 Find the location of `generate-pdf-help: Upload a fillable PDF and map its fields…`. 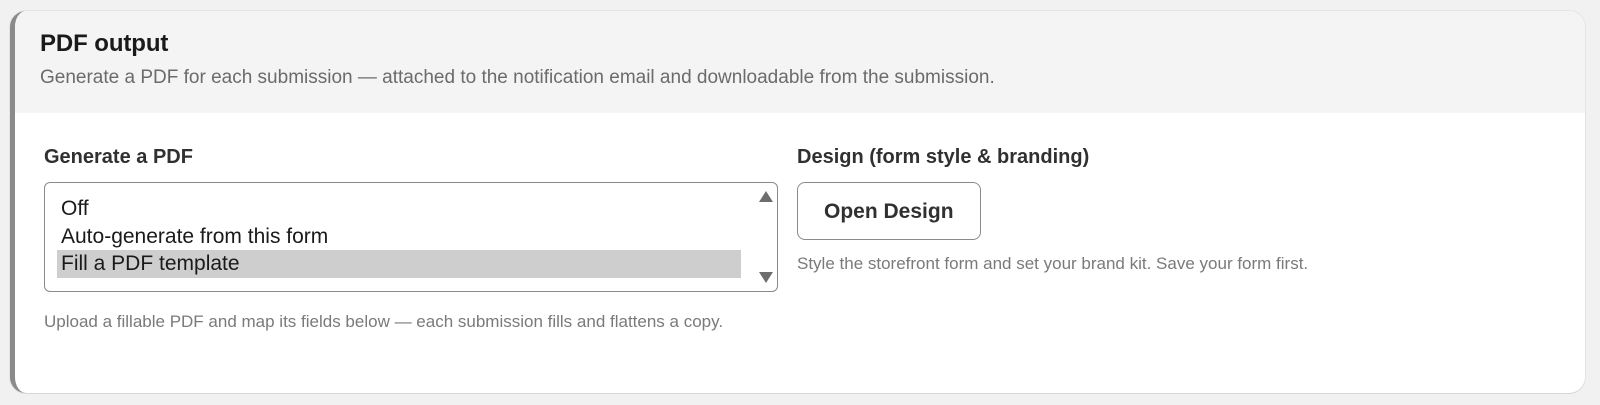

generate-pdf-help: Upload a fillable PDF and map its fields… is located at coordinates (384, 321).